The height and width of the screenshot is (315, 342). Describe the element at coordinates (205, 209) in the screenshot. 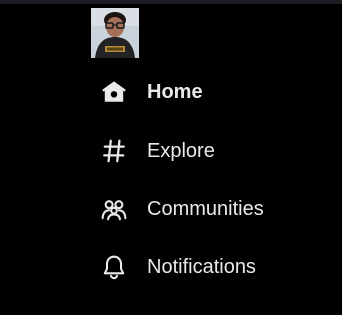

I see `nav-item-label: Communities` at that location.